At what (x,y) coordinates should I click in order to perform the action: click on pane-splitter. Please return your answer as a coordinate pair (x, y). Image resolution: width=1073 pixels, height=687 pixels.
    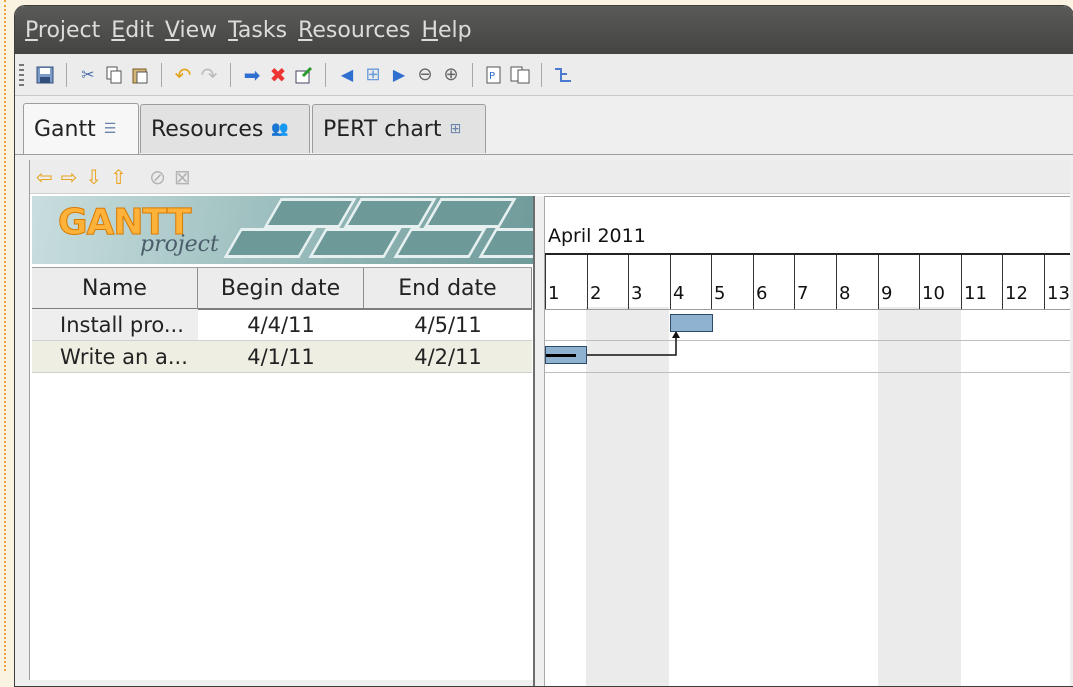
    Looking at the image, I should click on (539, 441).